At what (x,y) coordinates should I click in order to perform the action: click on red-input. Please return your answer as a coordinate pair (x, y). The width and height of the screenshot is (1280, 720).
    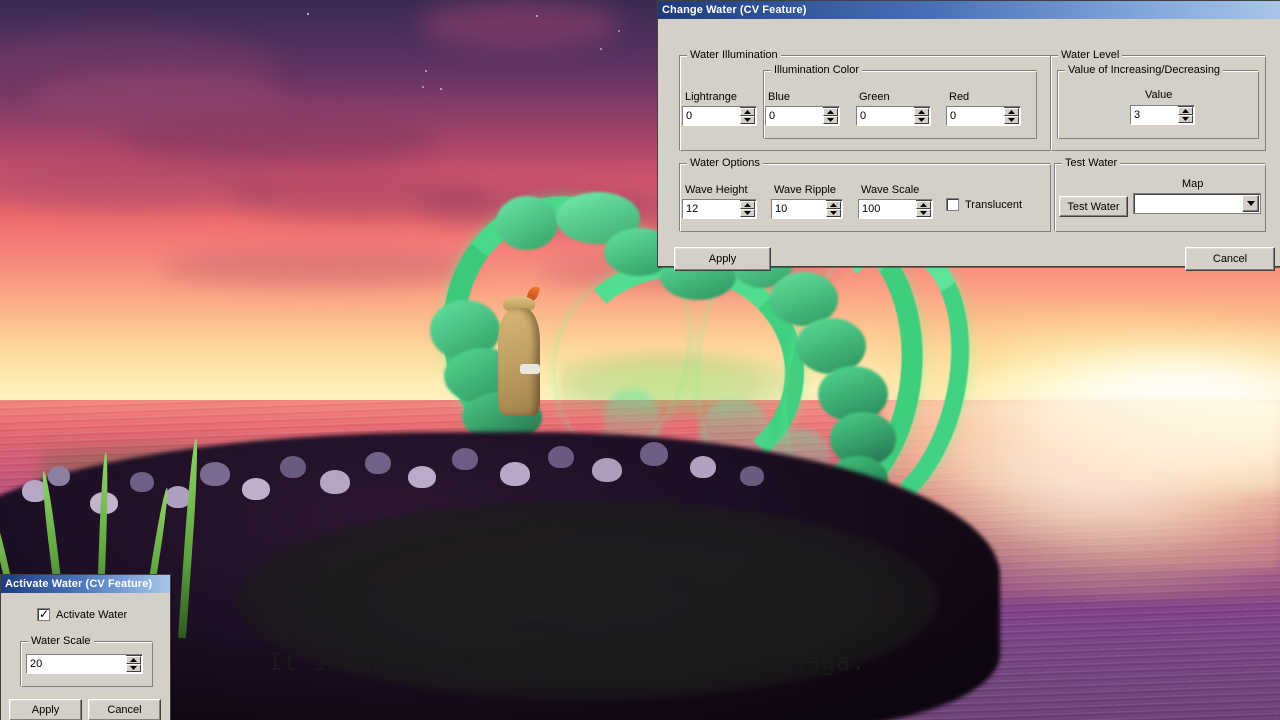
    Looking at the image, I should click on (975, 116).